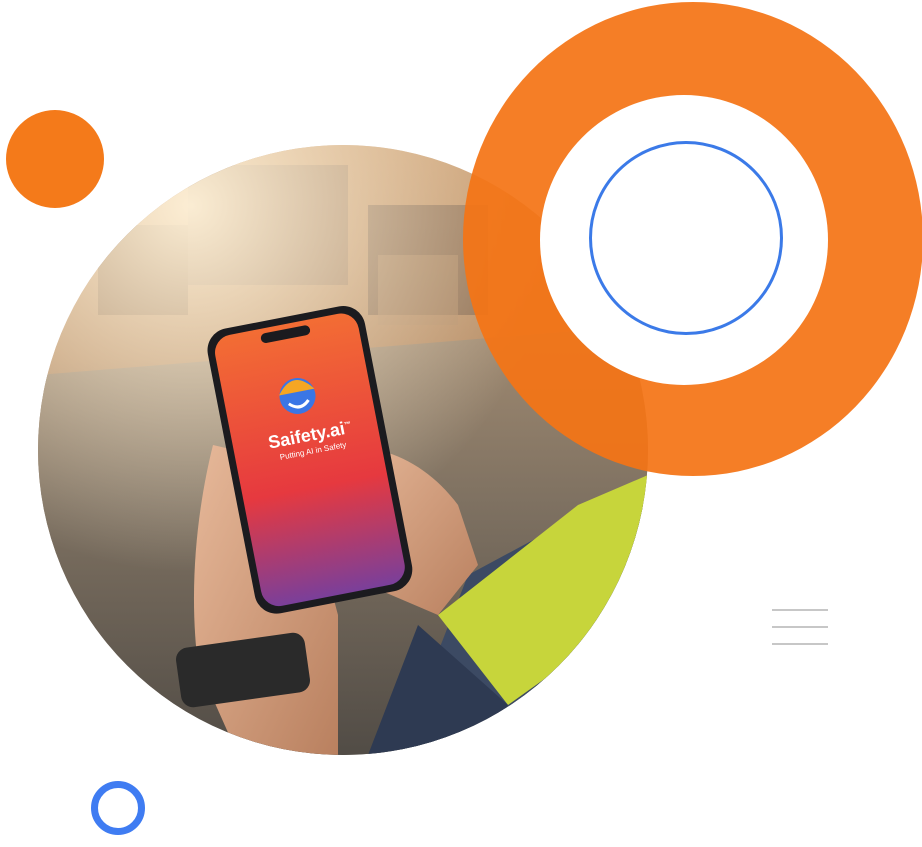 The width and height of the screenshot is (922, 847). Describe the element at coordinates (55, 159) in the screenshot. I see `orange-dot-decoration` at that location.